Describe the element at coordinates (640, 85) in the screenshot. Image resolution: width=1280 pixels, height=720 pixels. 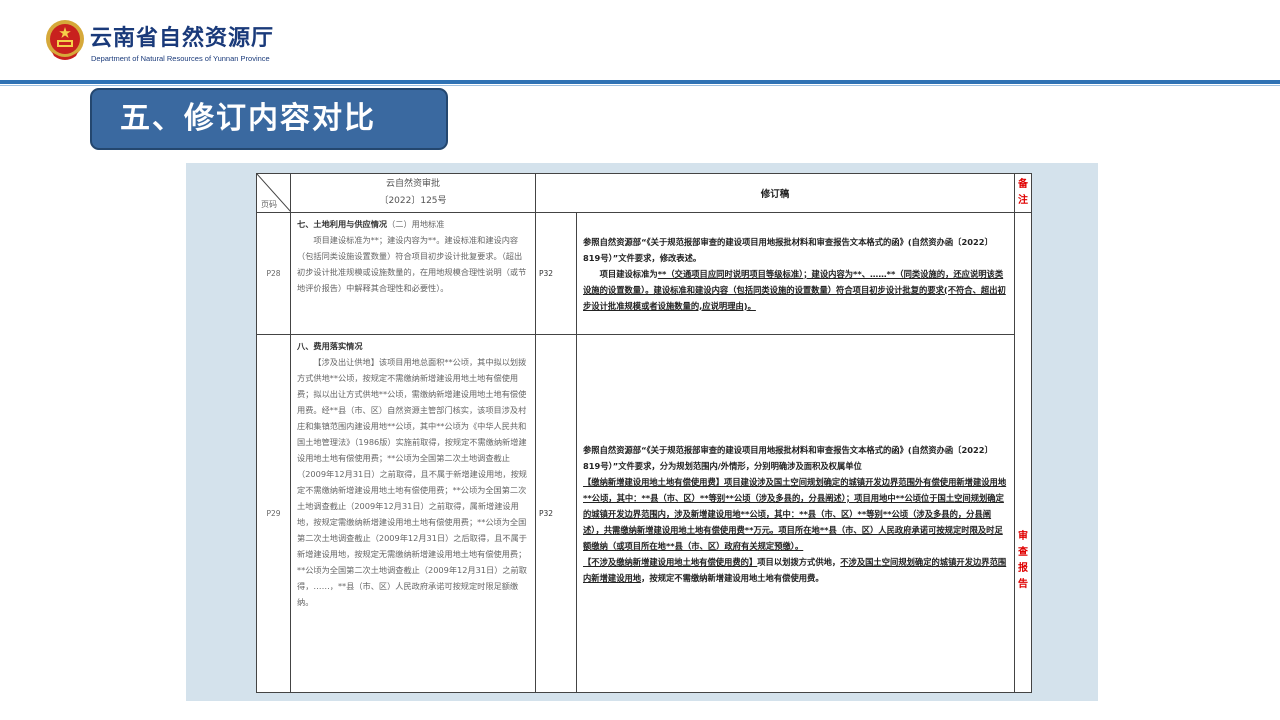
I see `header-divider-thin` at that location.